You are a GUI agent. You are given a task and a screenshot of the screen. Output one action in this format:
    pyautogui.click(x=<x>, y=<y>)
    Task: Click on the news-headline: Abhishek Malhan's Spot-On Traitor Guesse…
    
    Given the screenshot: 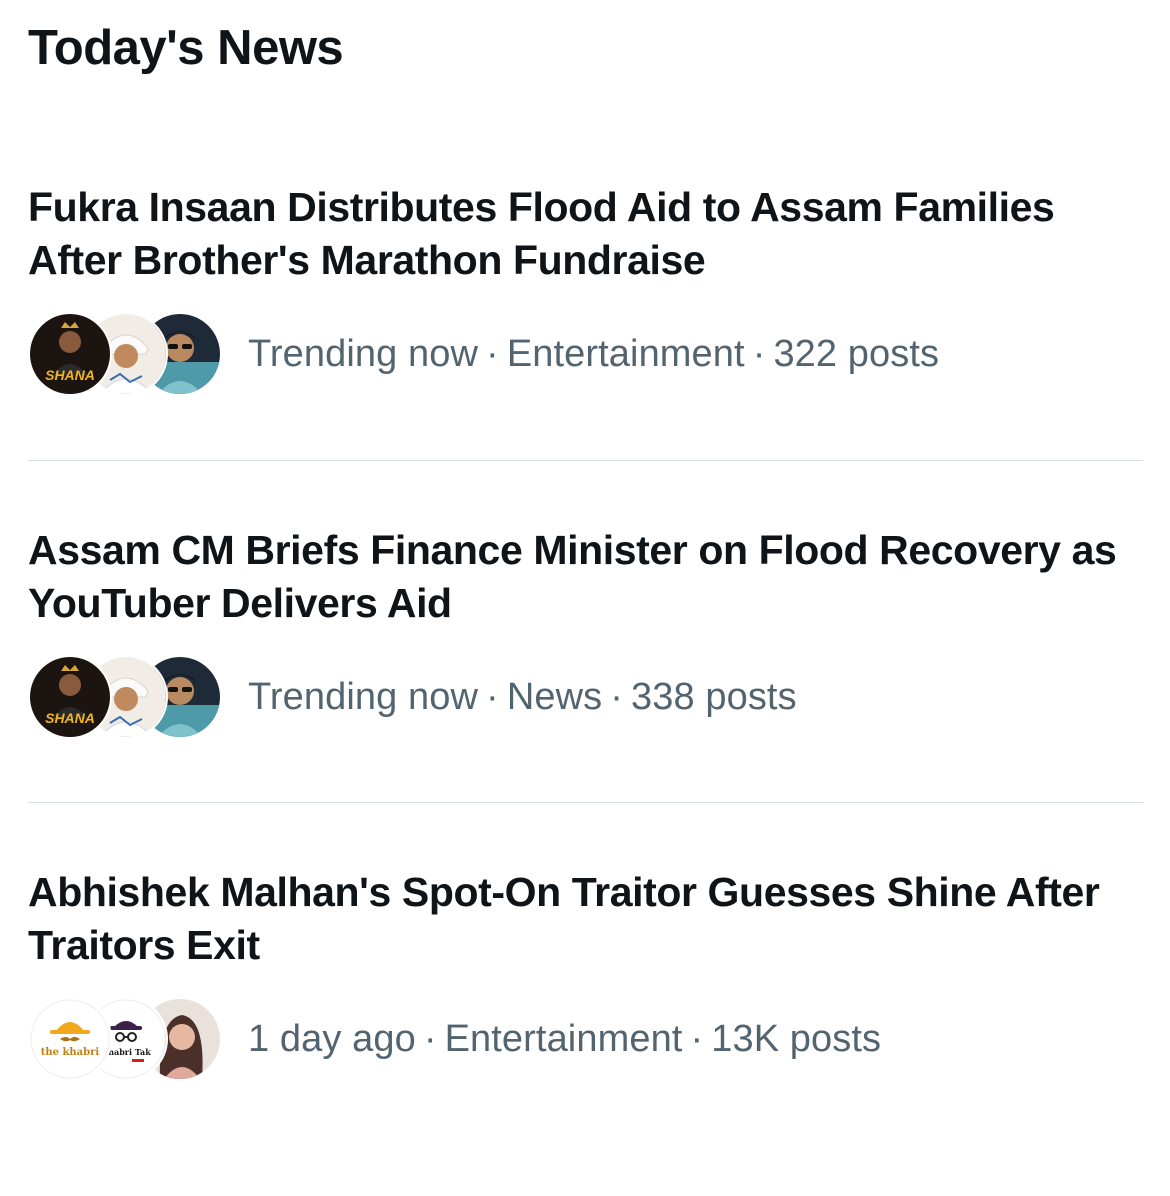 What is the action you would take?
    pyautogui.click(x=583, y=919)
    